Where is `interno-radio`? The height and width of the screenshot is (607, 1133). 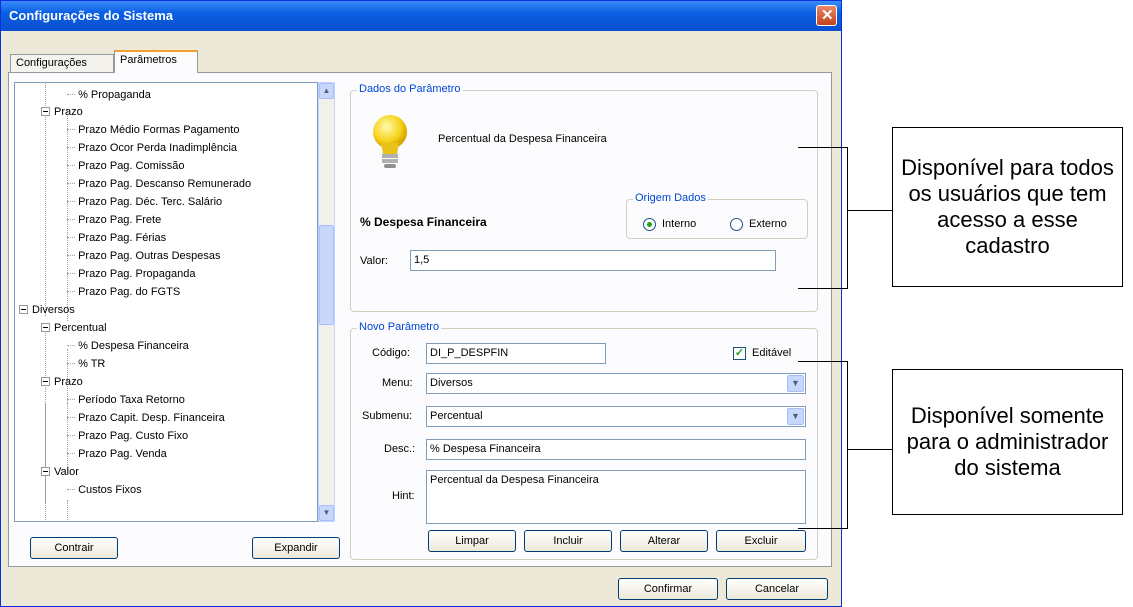 interno-radio is located at coordinates (649, 224).